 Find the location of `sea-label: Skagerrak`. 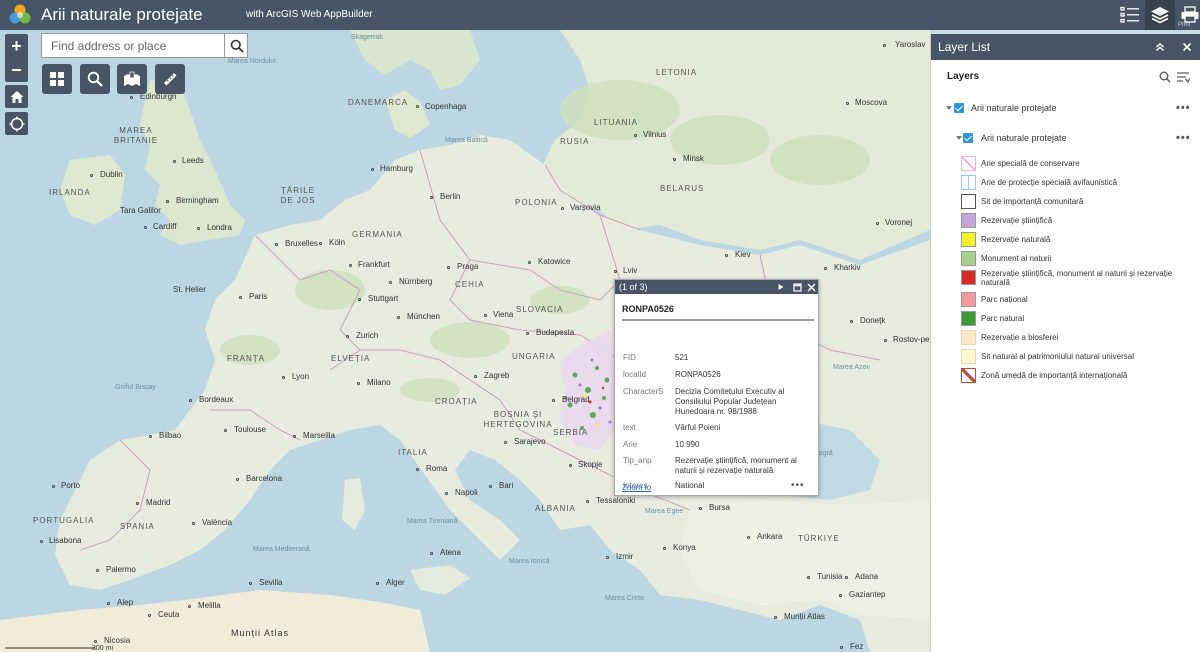

sea-label: Skagerrak is located at coordinates (367, 37).